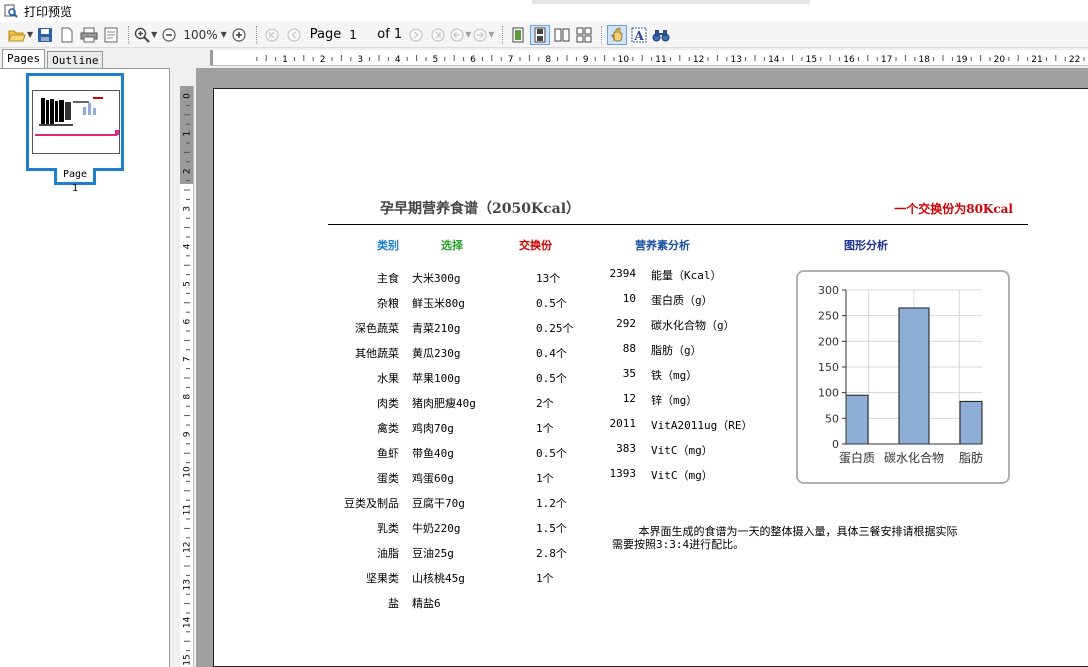 The image size is (1088, 667). I want to click on header-nutrient: 营养素分析, so click(662, 245).